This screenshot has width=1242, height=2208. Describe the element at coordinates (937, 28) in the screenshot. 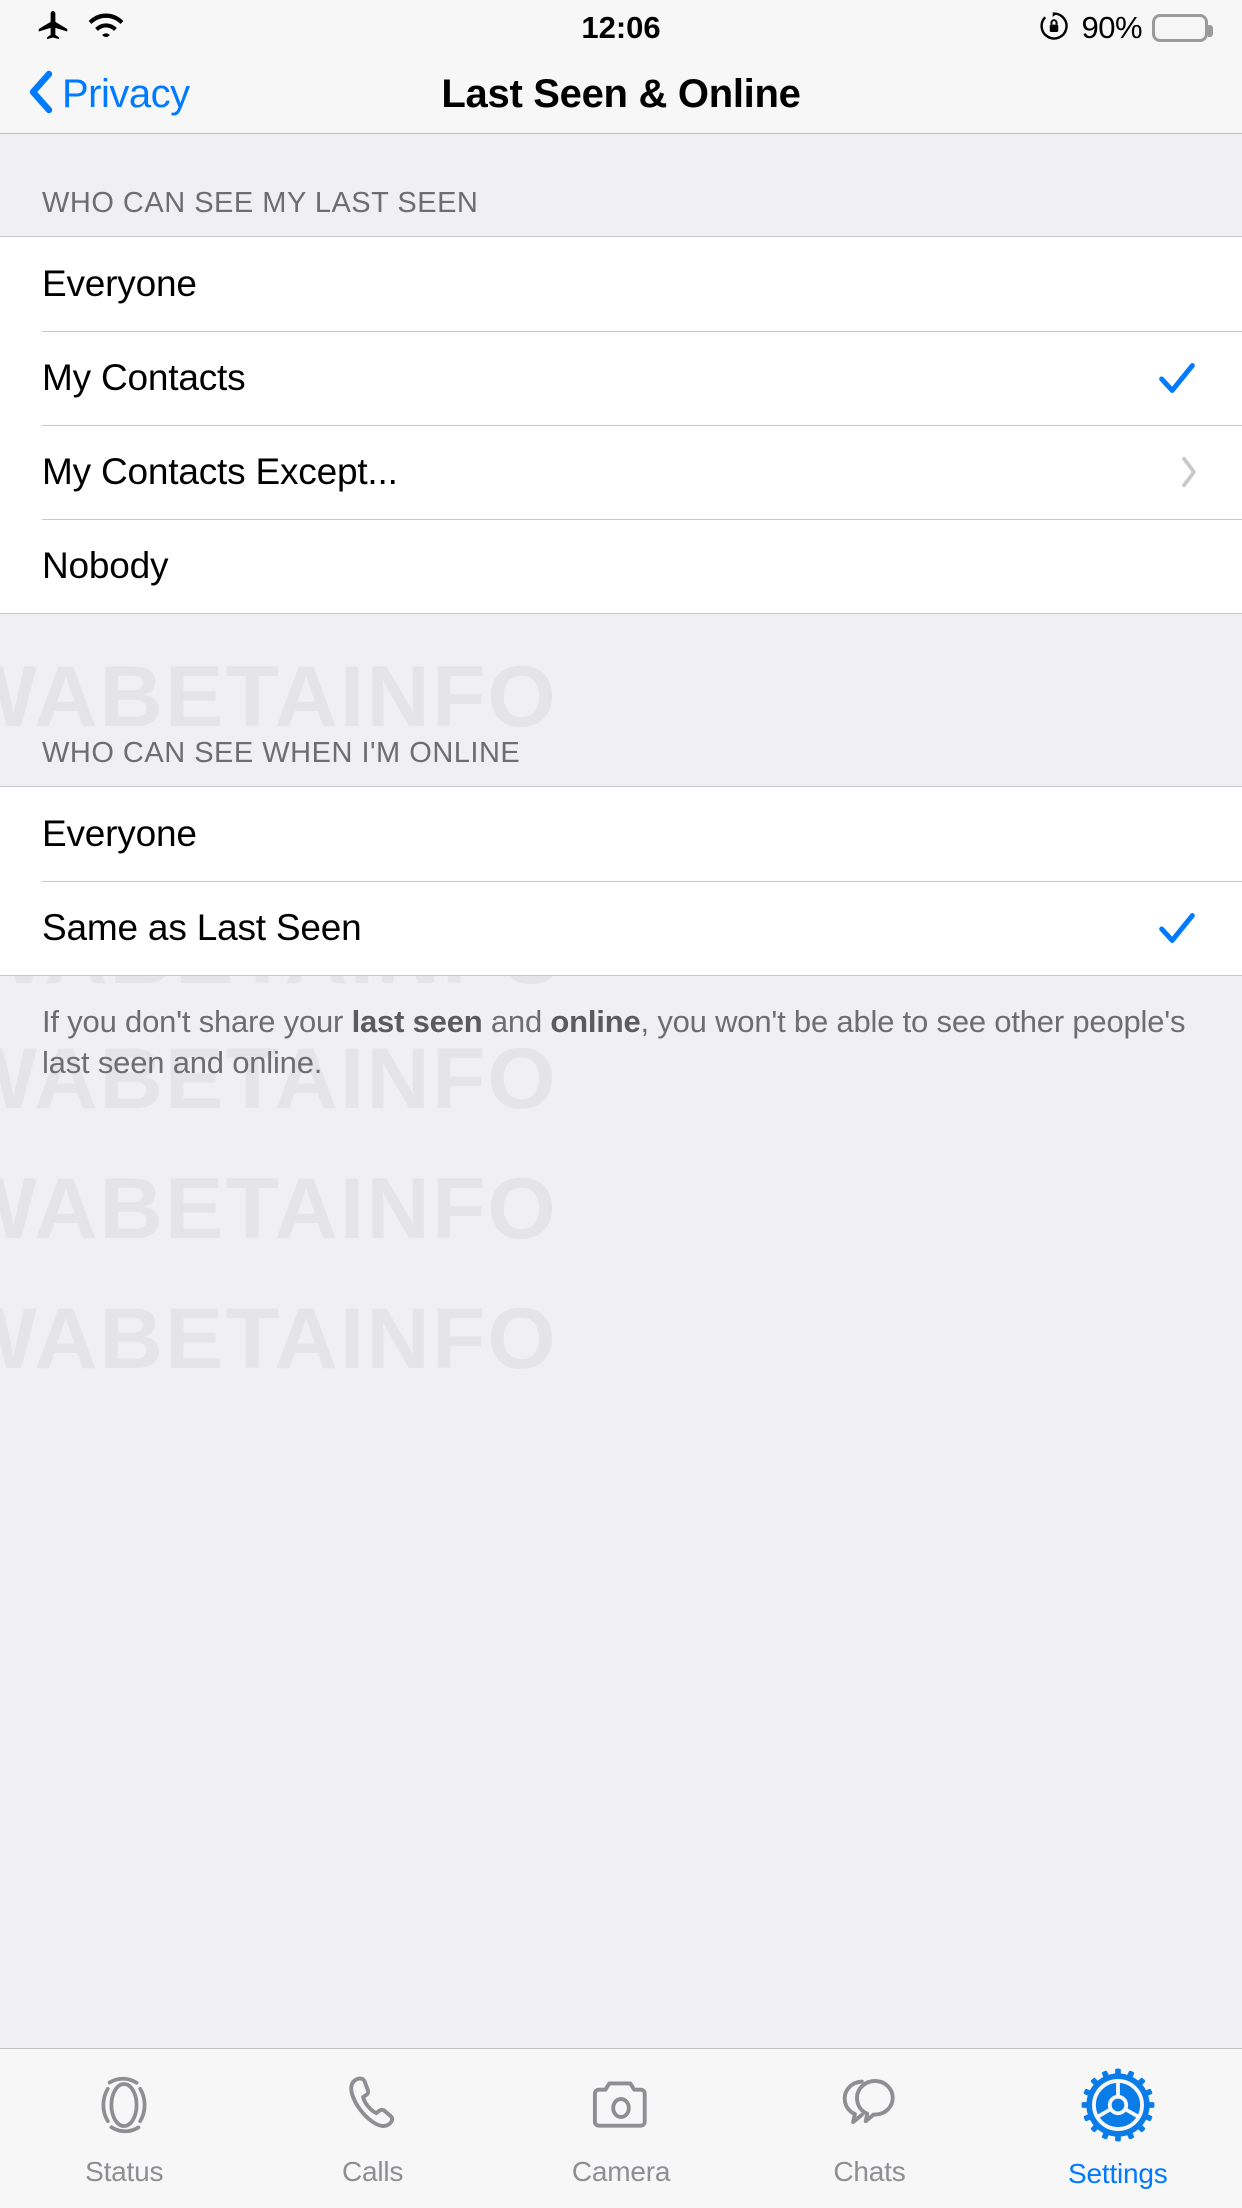

I see `status-bar-right: 90%` at that location.